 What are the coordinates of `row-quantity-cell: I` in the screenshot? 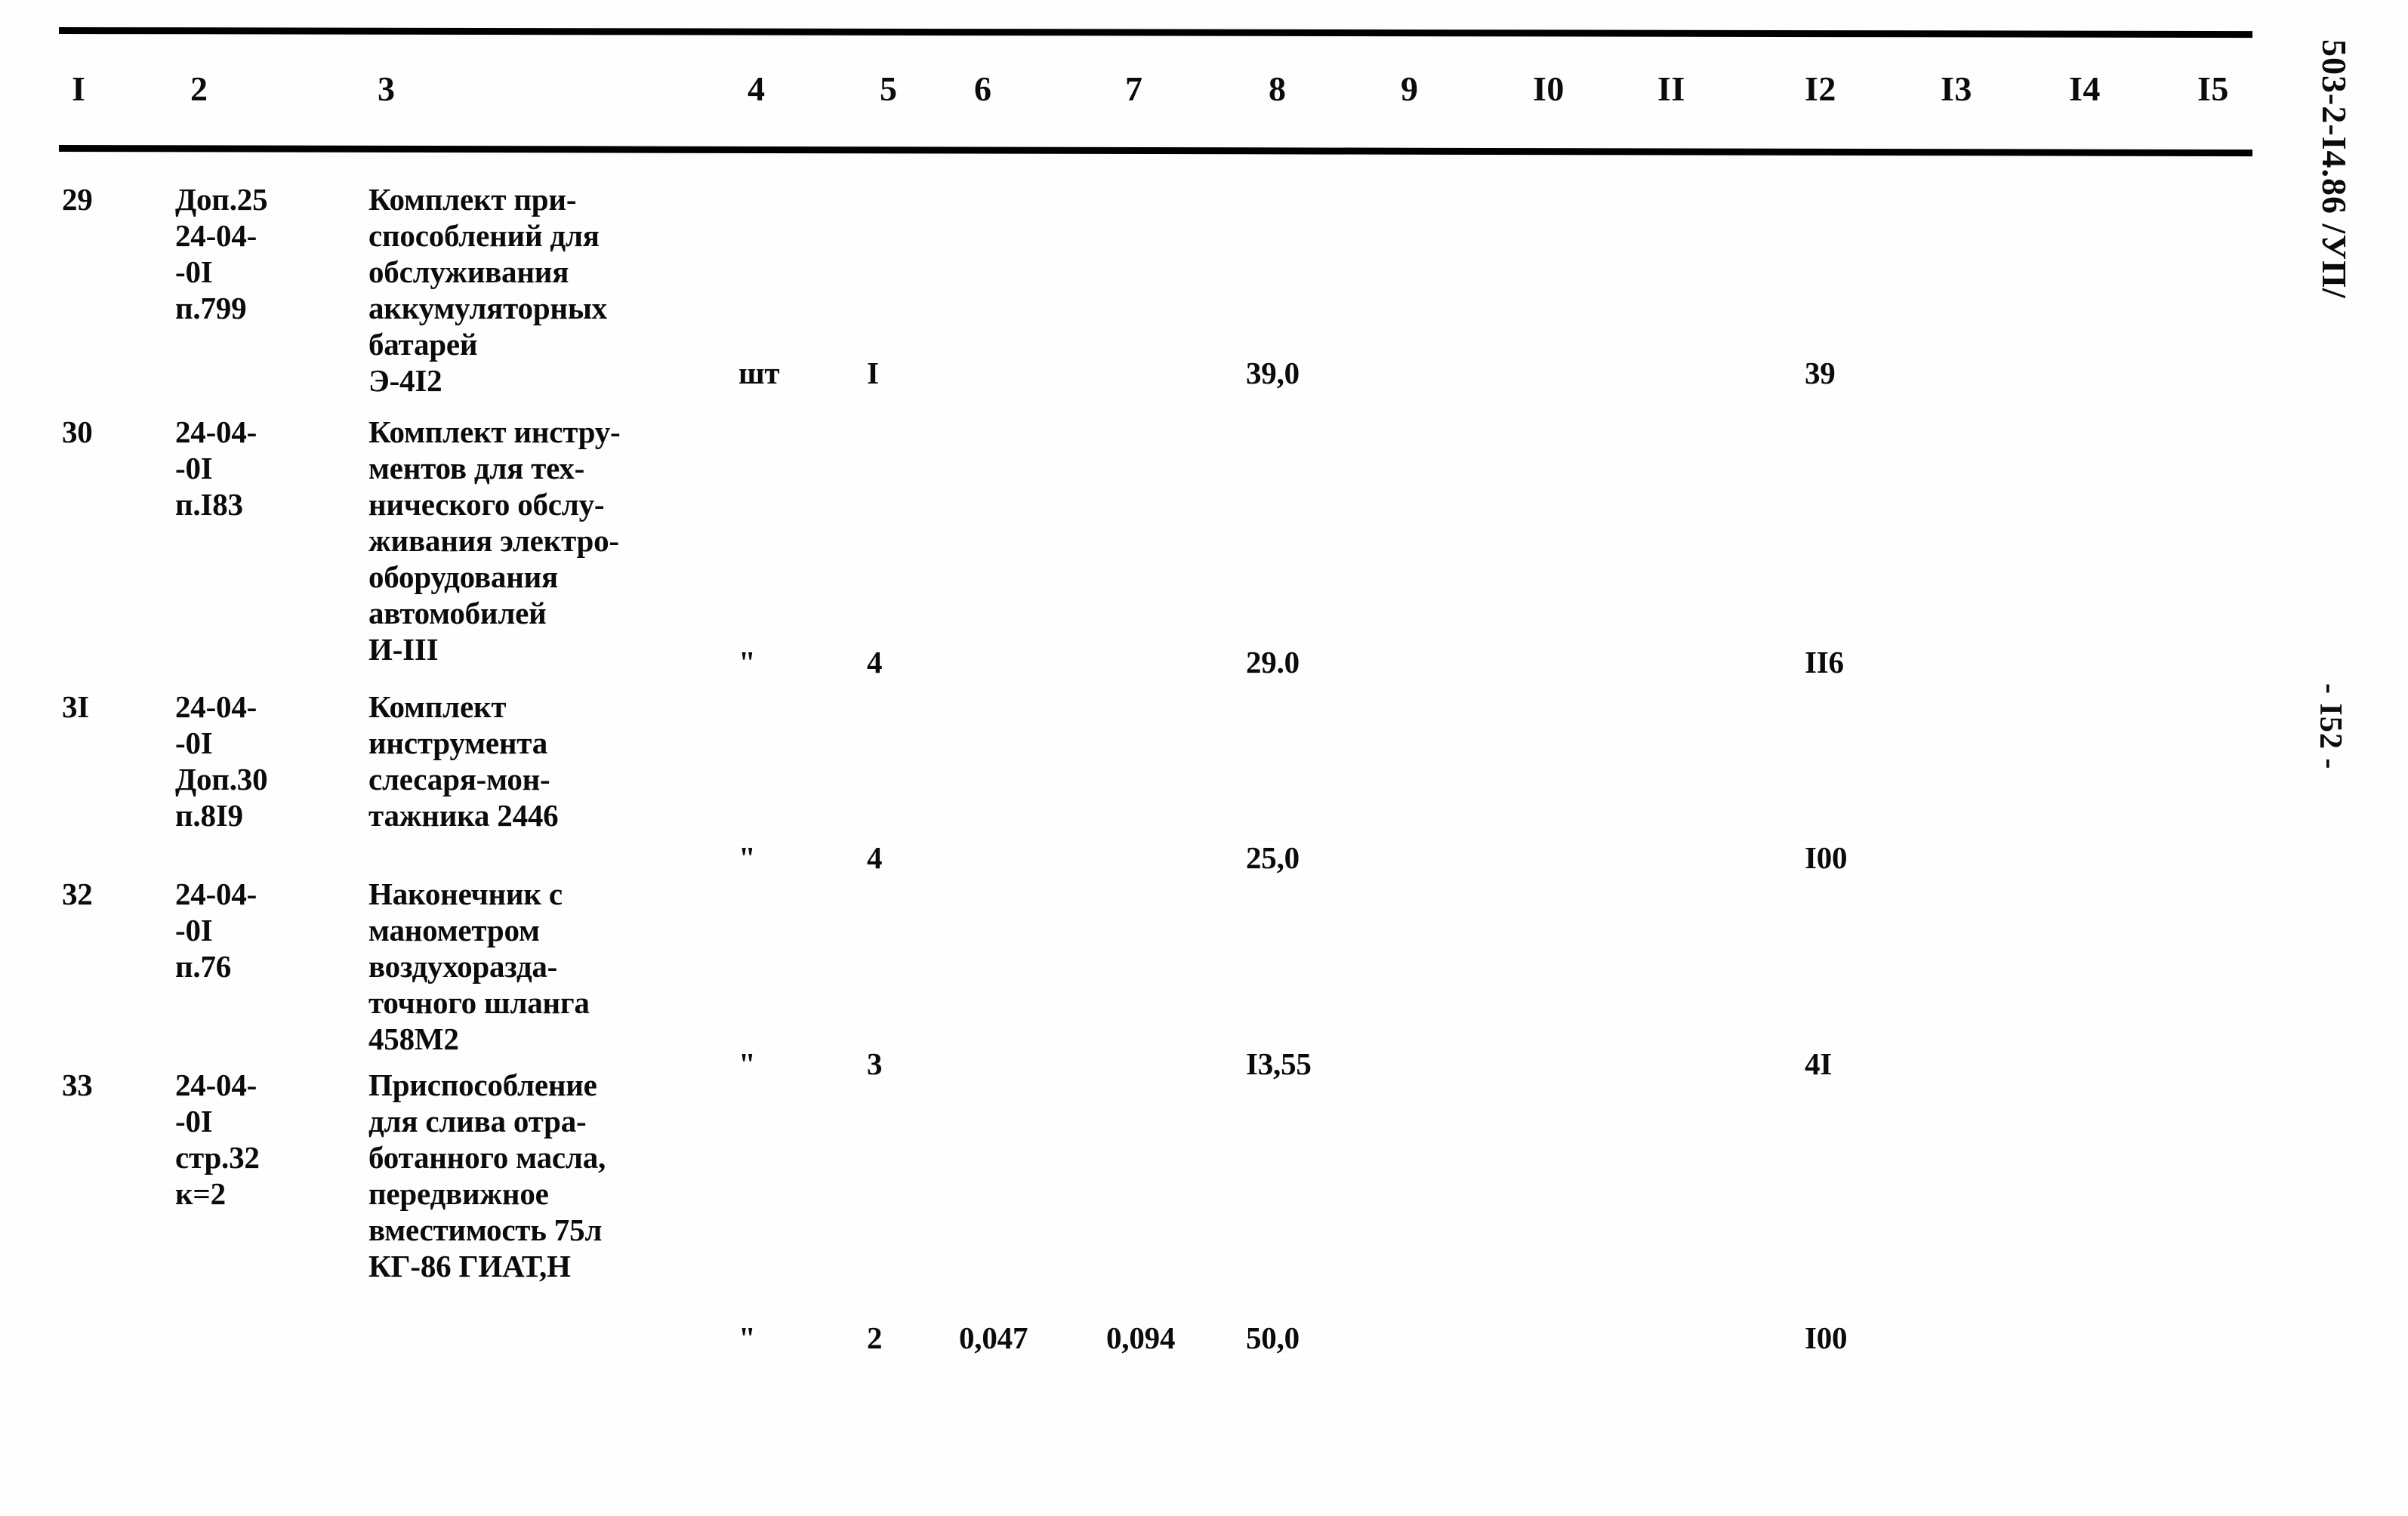 It's located at (873, 373).